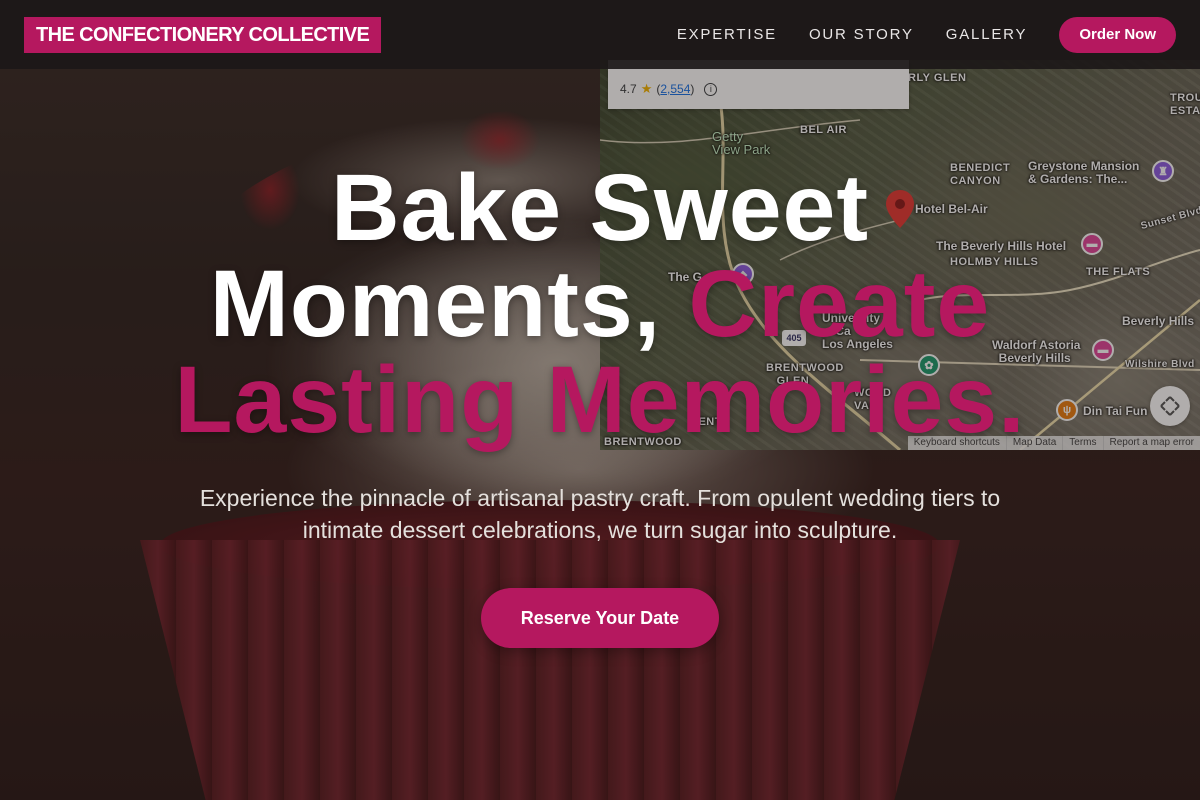 The image size is (1200, 800). I want to click on nav-link-gallery: GALLERY, so click(987, 34).